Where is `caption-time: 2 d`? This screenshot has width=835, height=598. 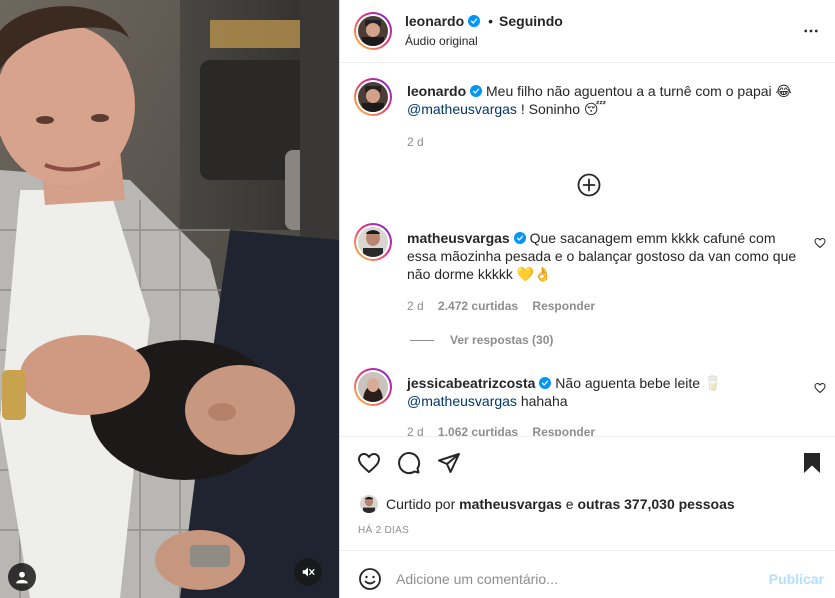 caption-time: 2 d is located at coordinates (415, 142).